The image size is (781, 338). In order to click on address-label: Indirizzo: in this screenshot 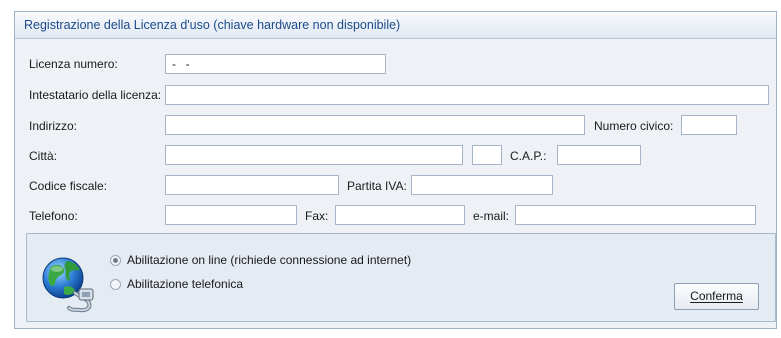, I will do `click(53, 126)`.